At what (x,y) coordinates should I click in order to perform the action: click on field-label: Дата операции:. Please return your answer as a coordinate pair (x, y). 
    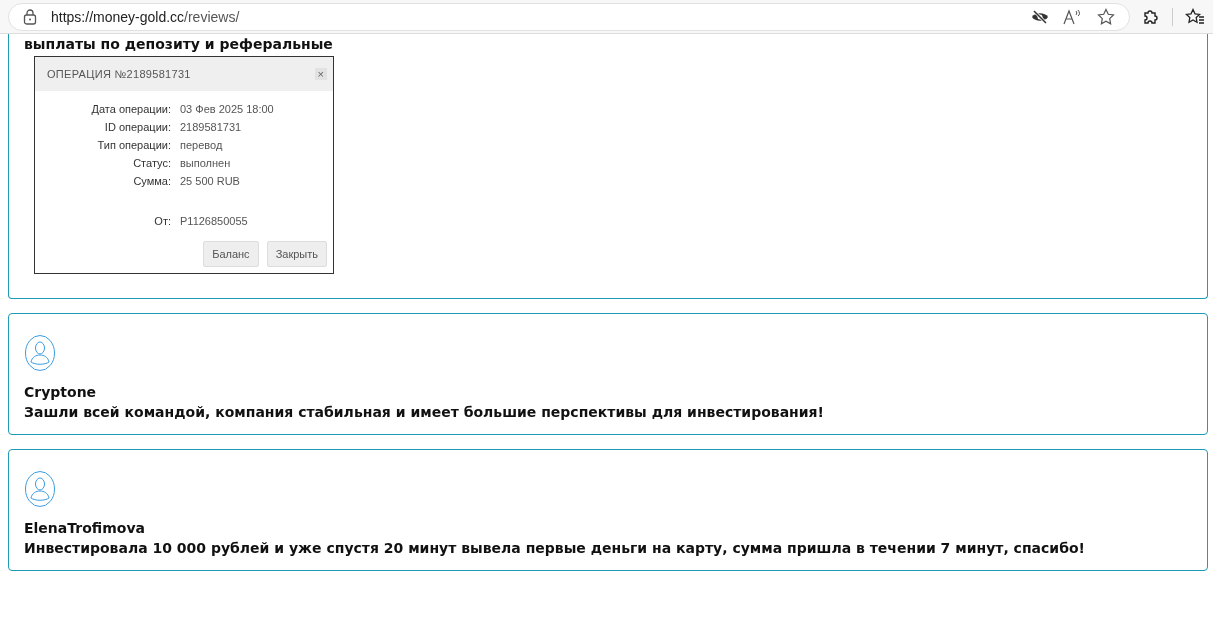
    Looking at the image, I should click on (130, 109).